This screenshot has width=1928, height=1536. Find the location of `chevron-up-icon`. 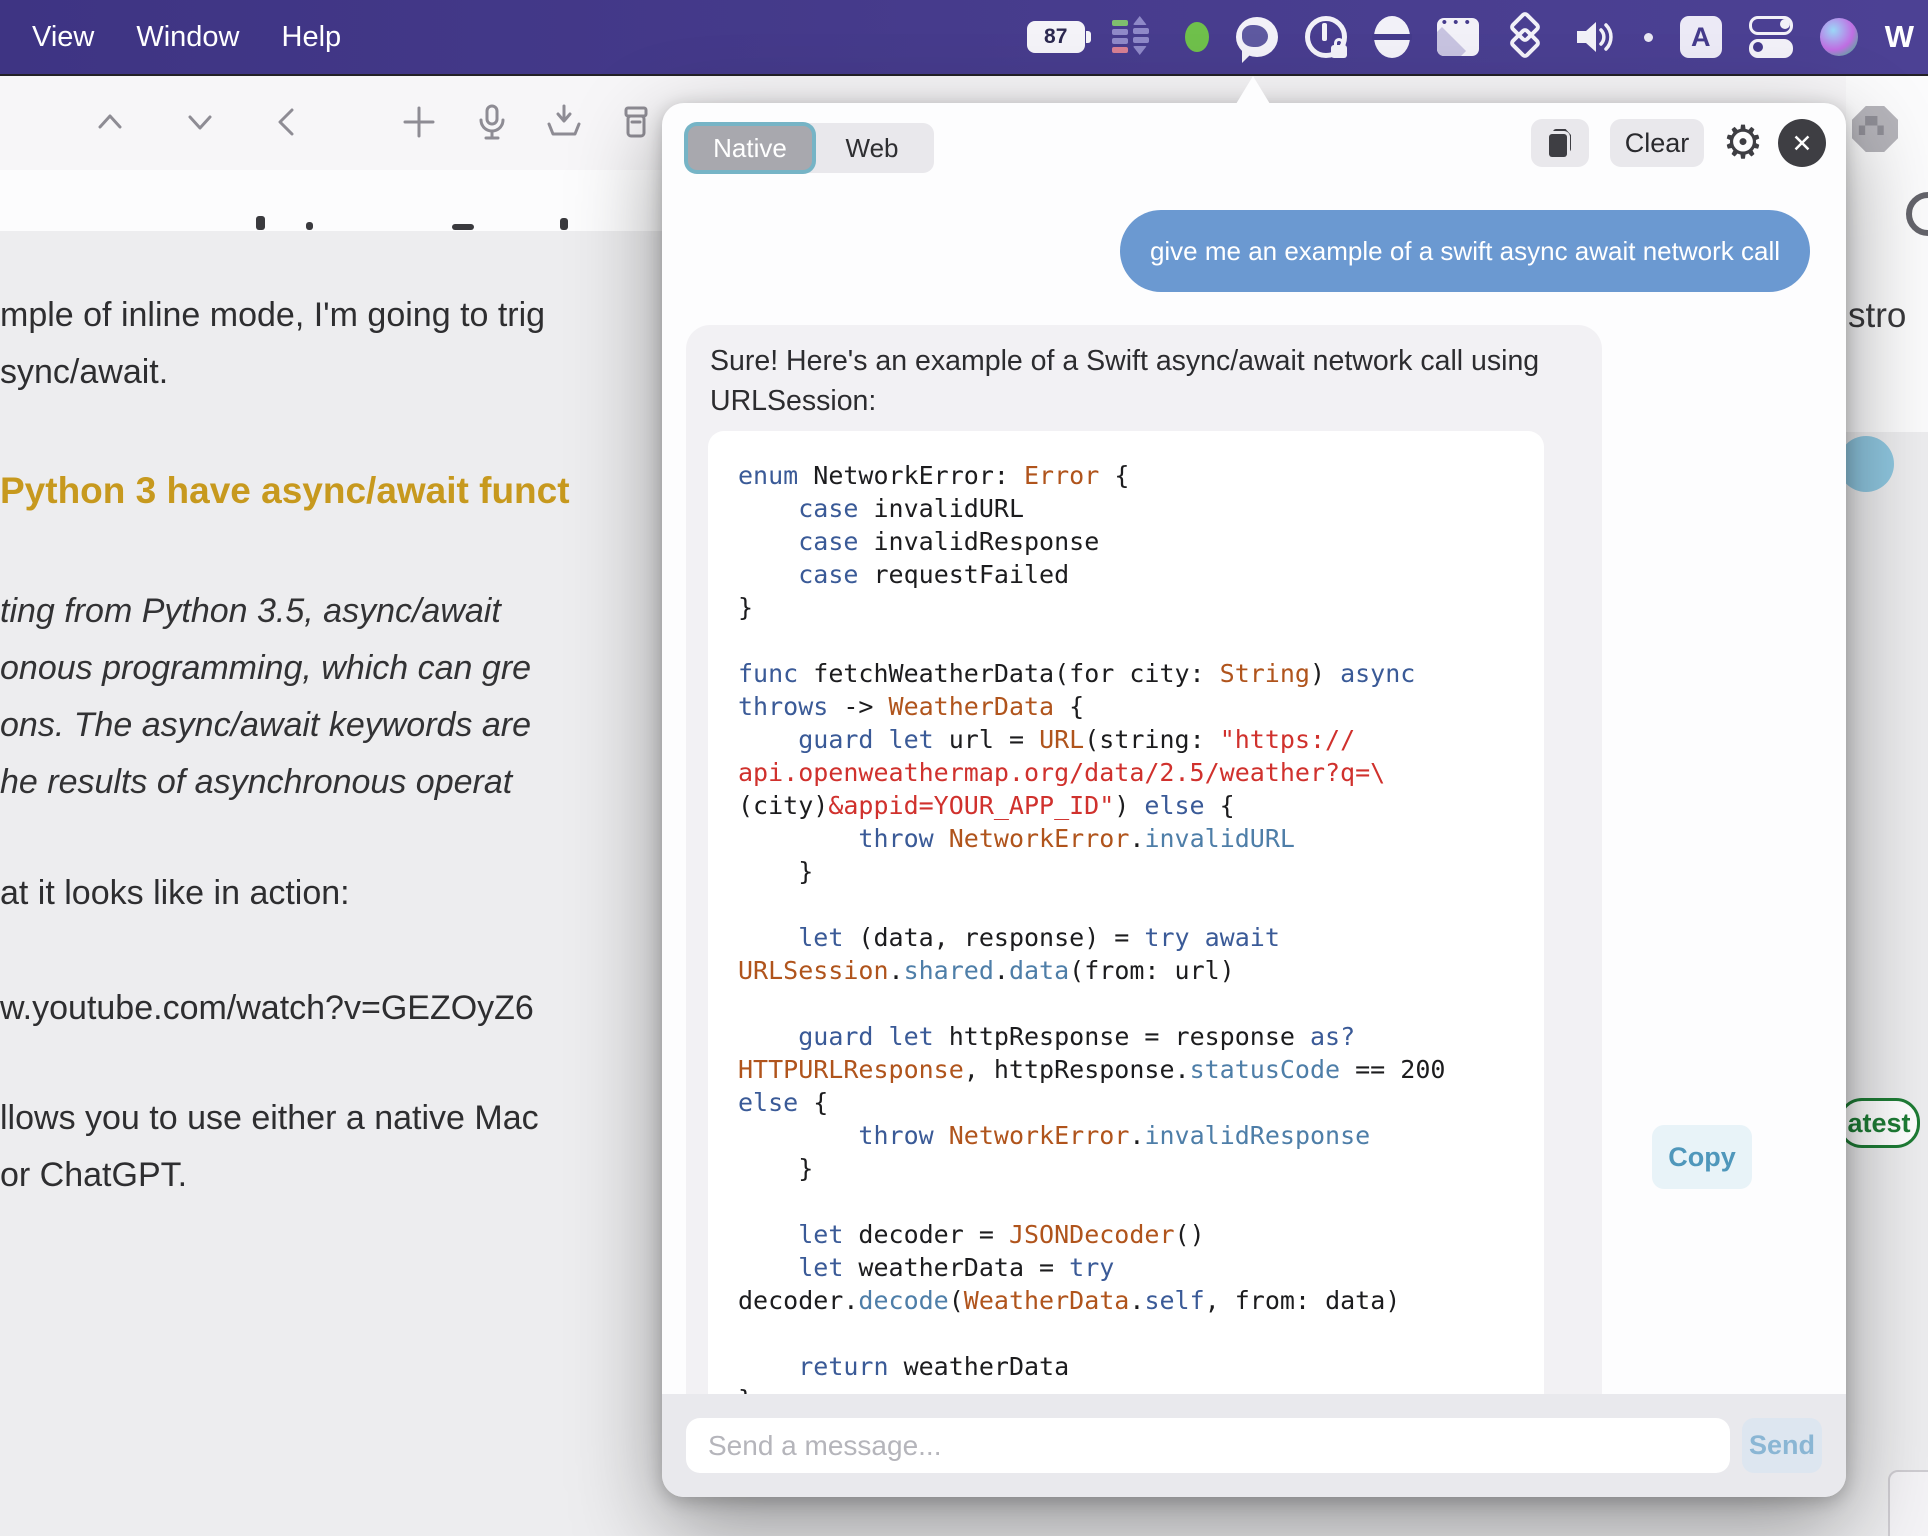

chevron-up-icon is located at coordinates (110, 122).